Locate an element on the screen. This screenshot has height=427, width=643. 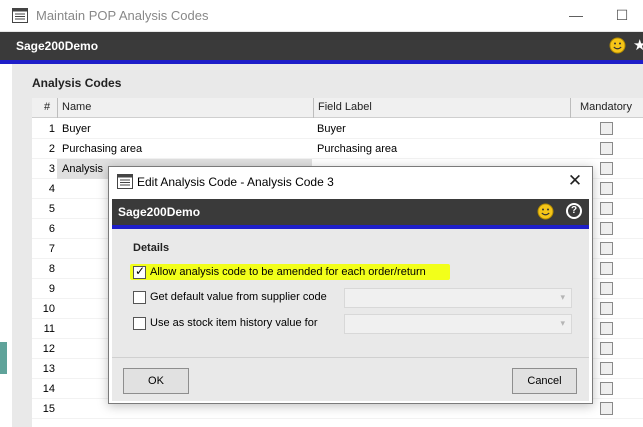
dialog-brand-name: Sage200Demo is located at coordinates (159, 212).